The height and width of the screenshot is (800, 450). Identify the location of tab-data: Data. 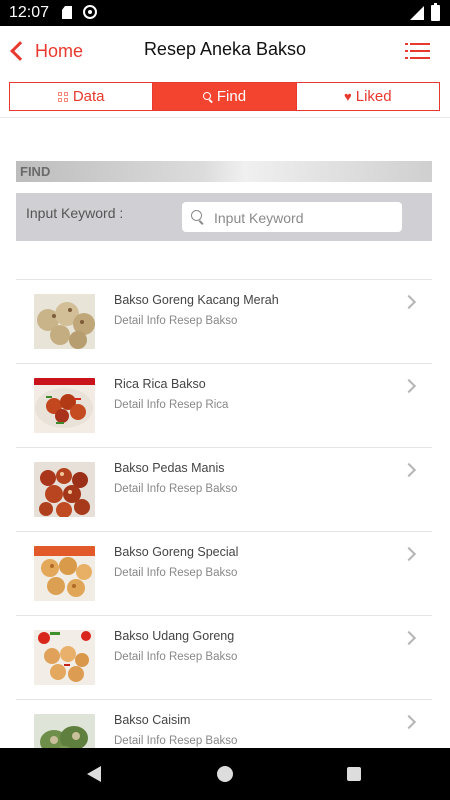
(82, 96).